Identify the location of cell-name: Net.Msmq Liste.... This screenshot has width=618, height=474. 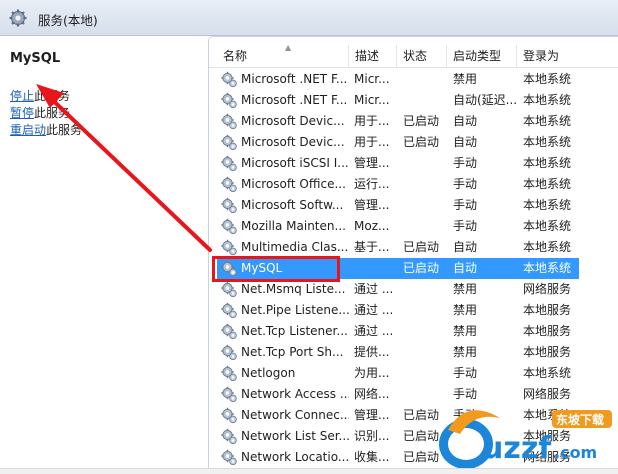
(293, 289).